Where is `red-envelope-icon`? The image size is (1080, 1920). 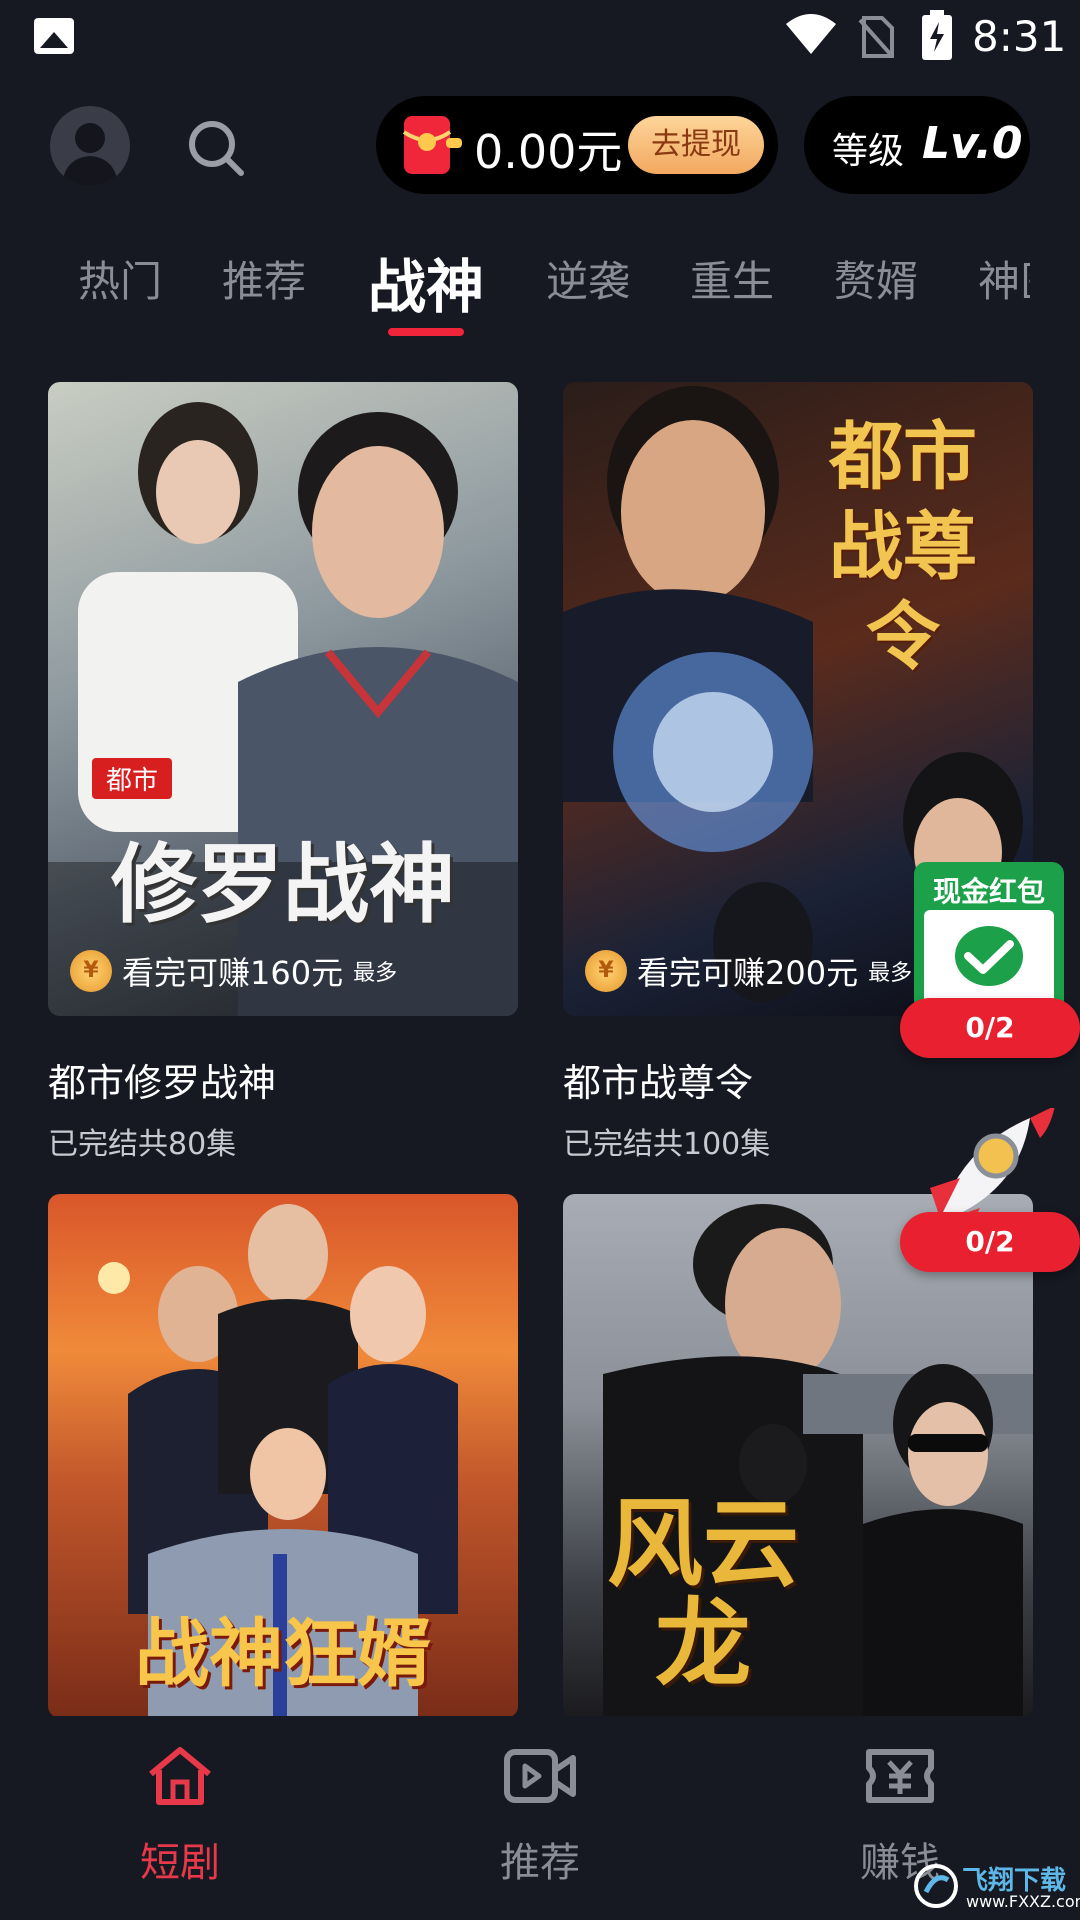
red-envelope-icon is located at coordinates (432, 145).